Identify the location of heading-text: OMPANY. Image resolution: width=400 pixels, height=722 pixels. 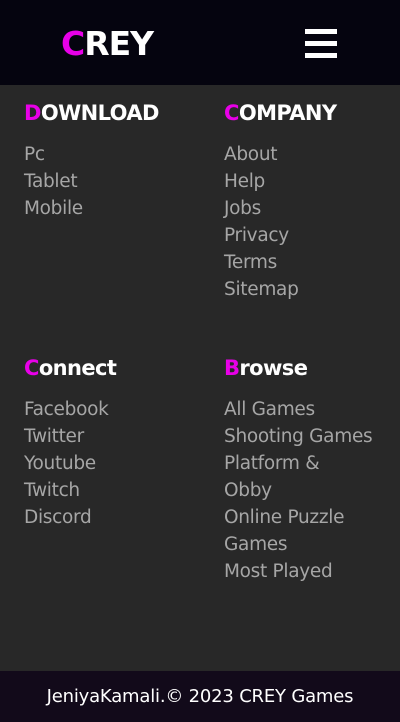
(287, 113).